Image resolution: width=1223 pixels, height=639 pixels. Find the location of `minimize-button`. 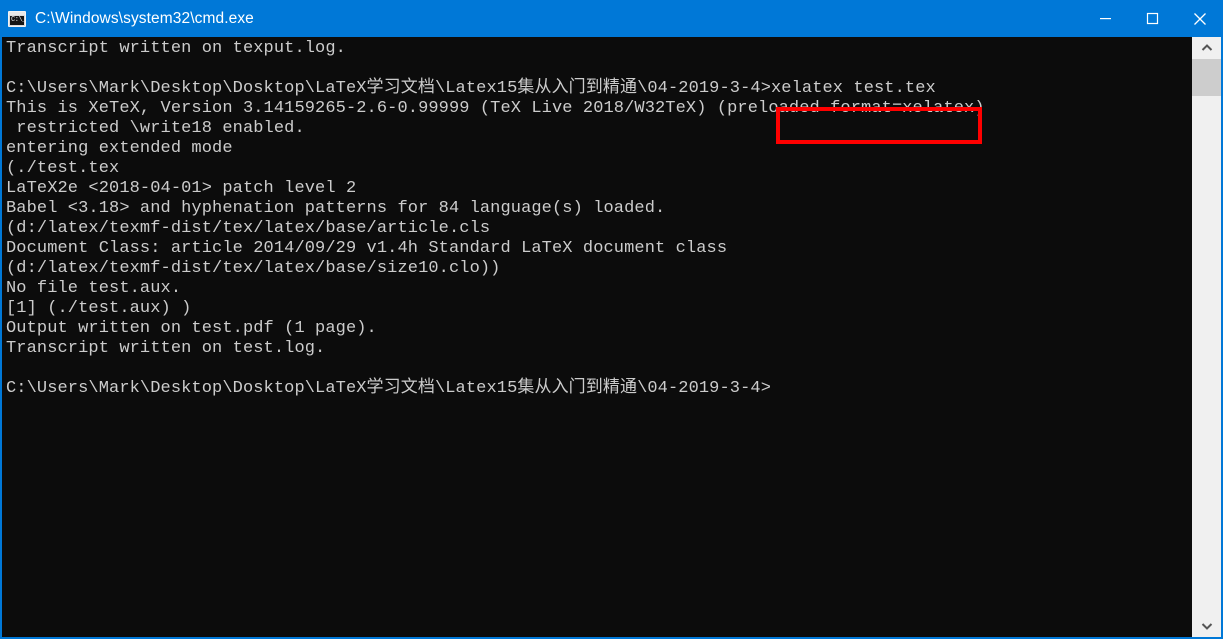

minimize-button is located at coordinates (1105, 18).